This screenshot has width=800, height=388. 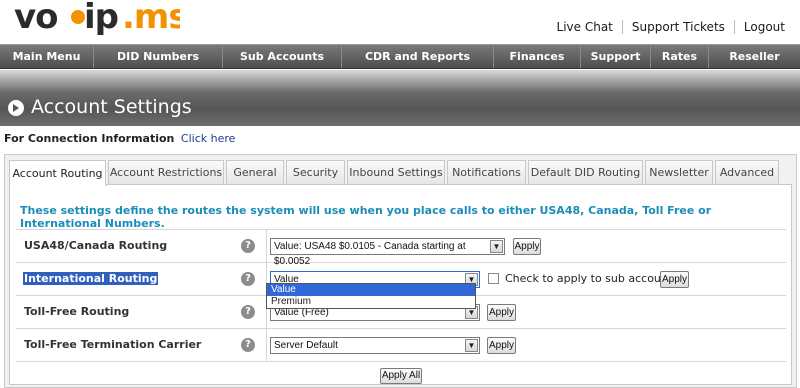 I want to click on top-links: Live Chat Support Tickets Logout, so click(x=671, y=27).